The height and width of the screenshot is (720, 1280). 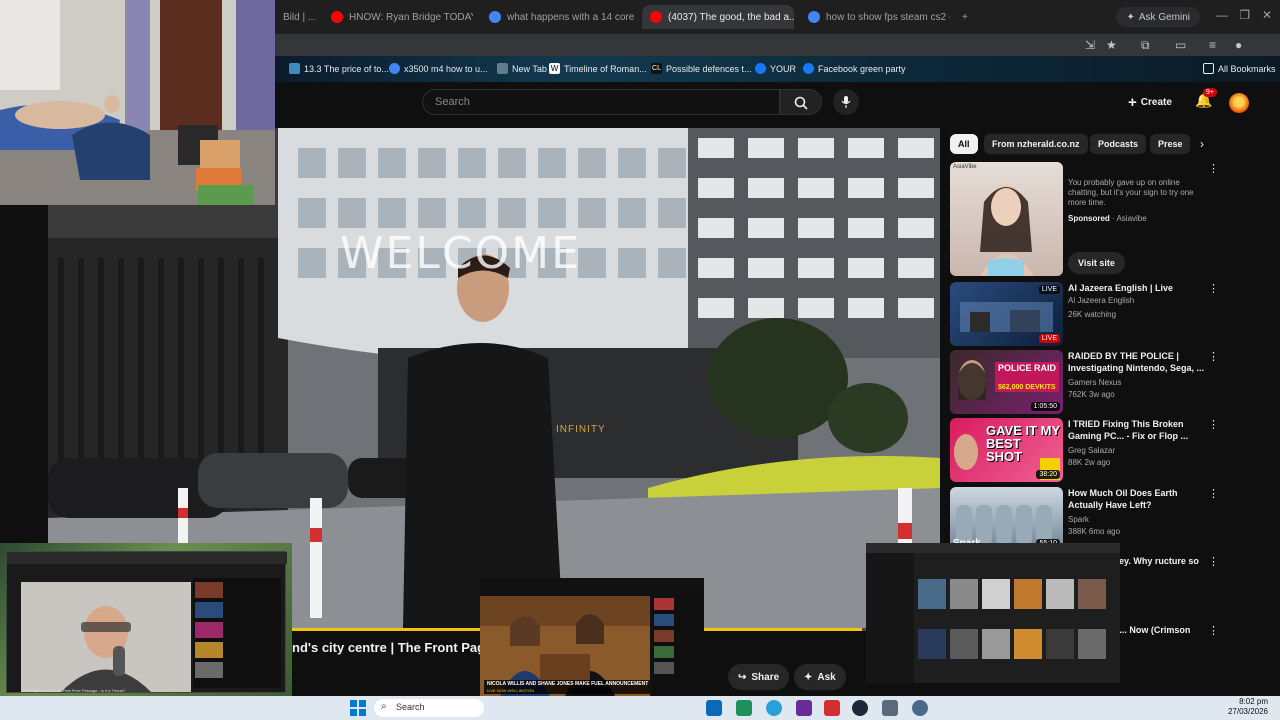 I want to click on folder-icon, so click(x=1208, y=68).